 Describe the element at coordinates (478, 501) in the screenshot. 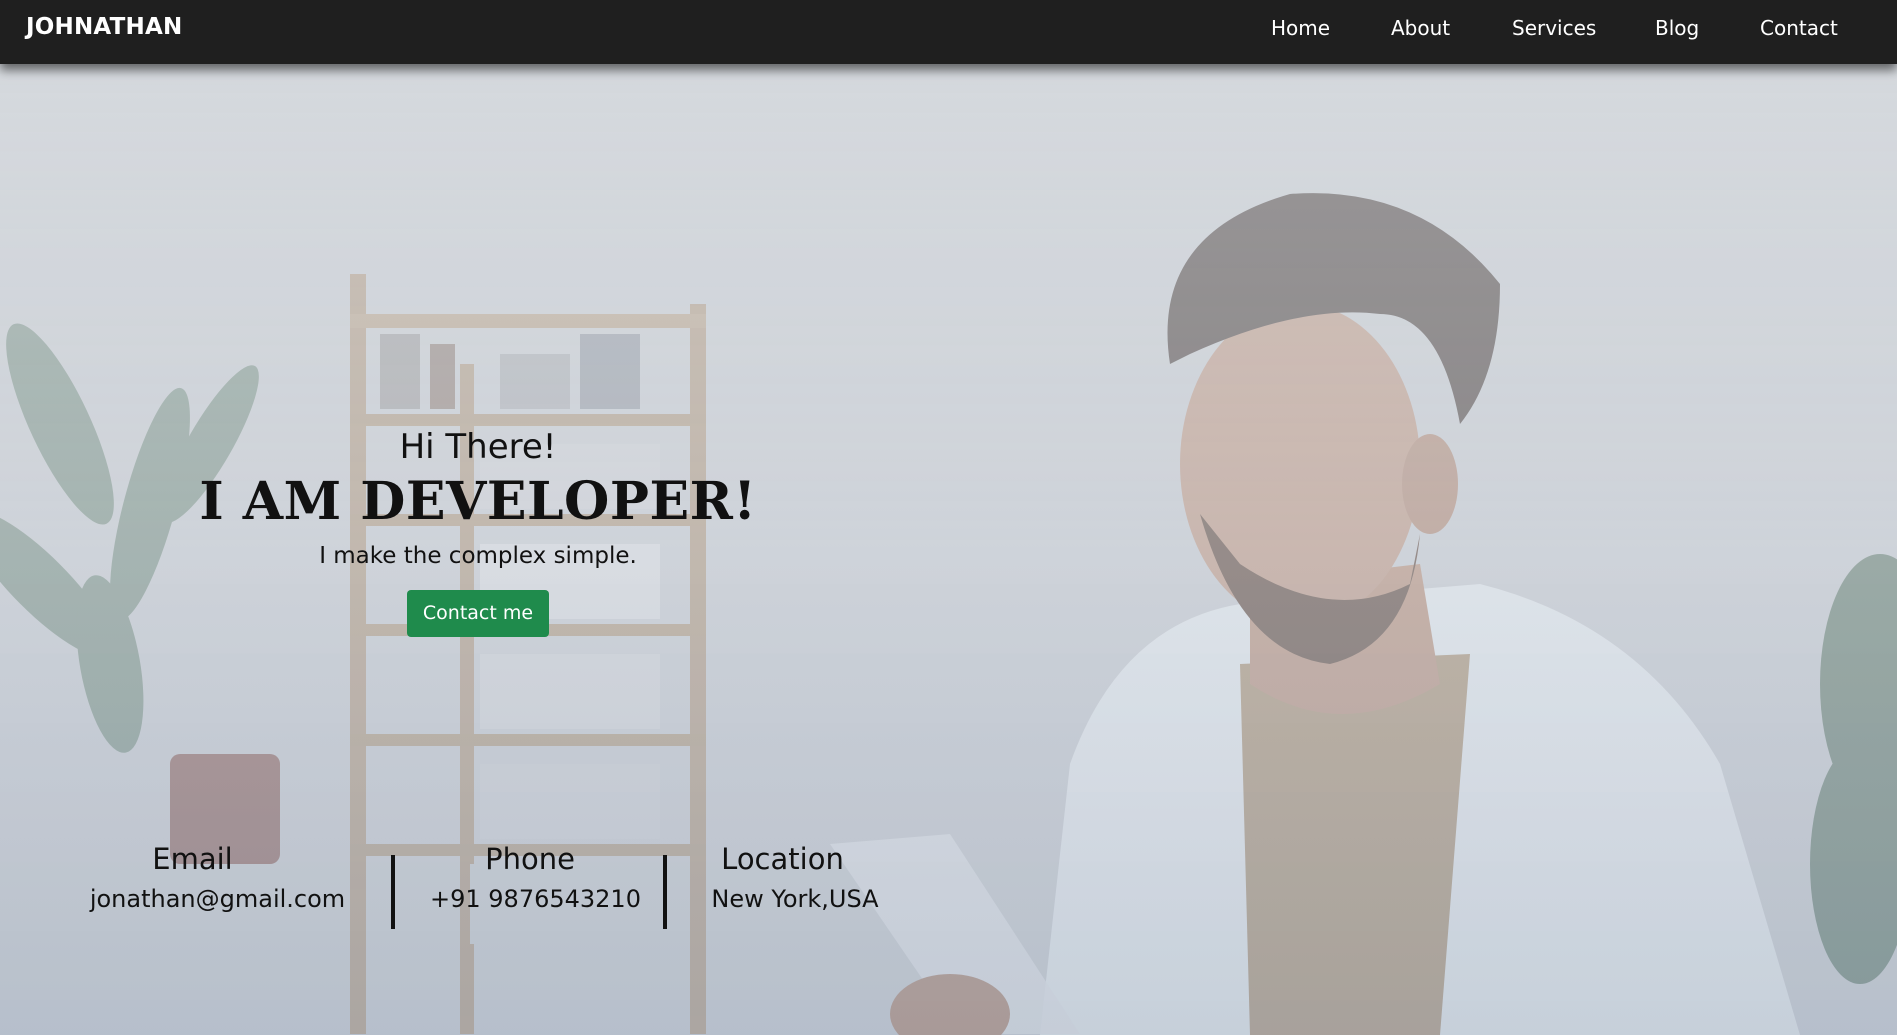

I see `hero-headline: I AM DEVELOPER!` at that location.